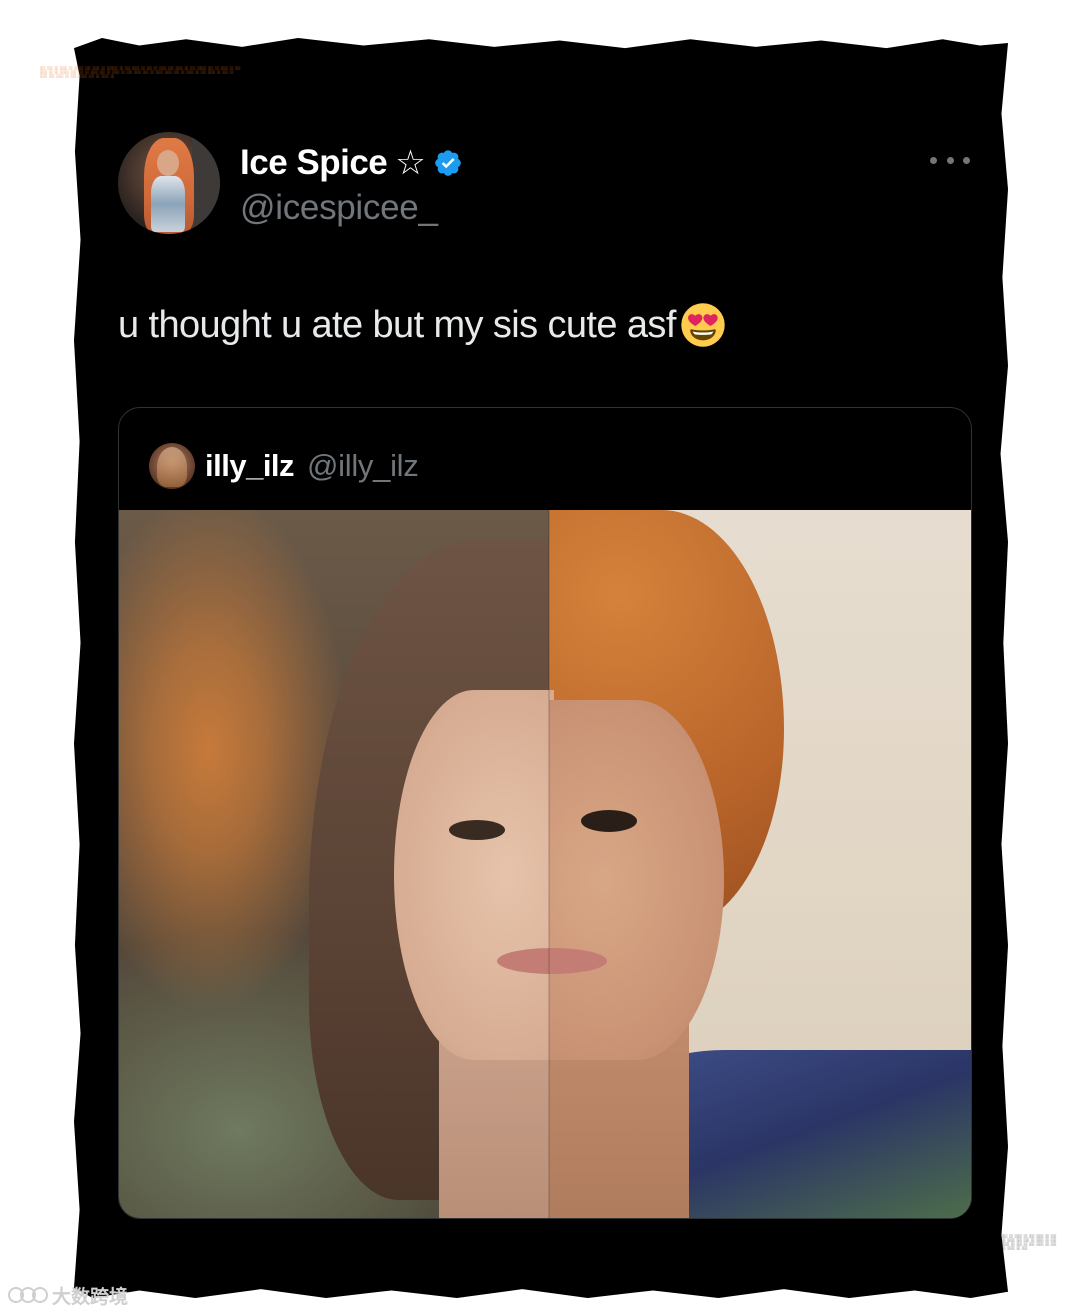 Image resolution: width=1080 pixels, height=1315 pixels. I want to click on author-avatar, so click(169, 183).